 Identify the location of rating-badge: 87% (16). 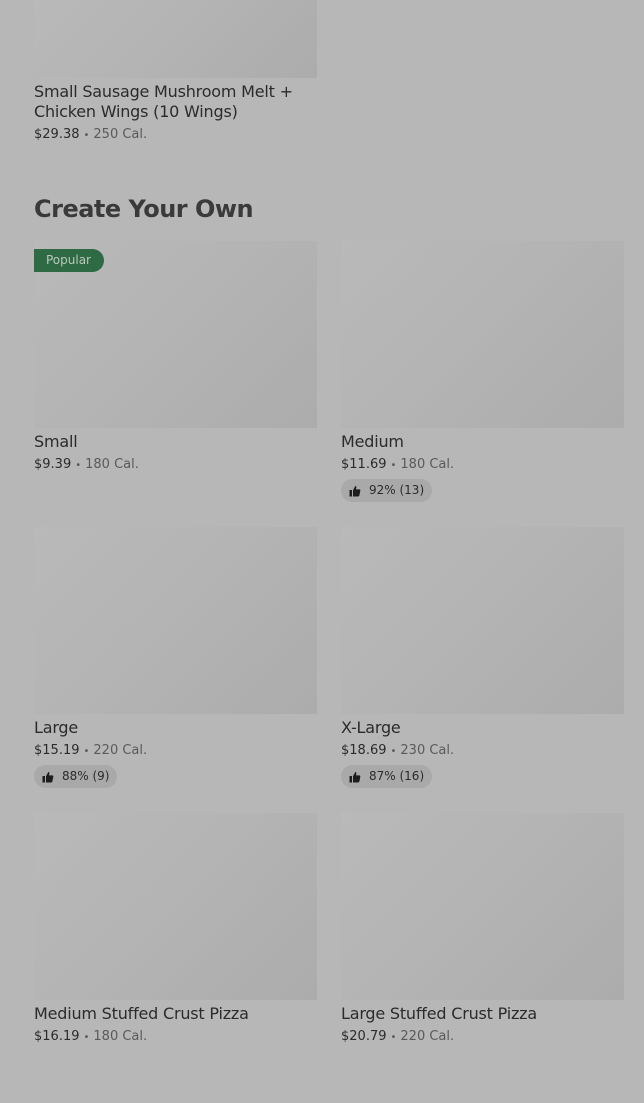
(387, 776).